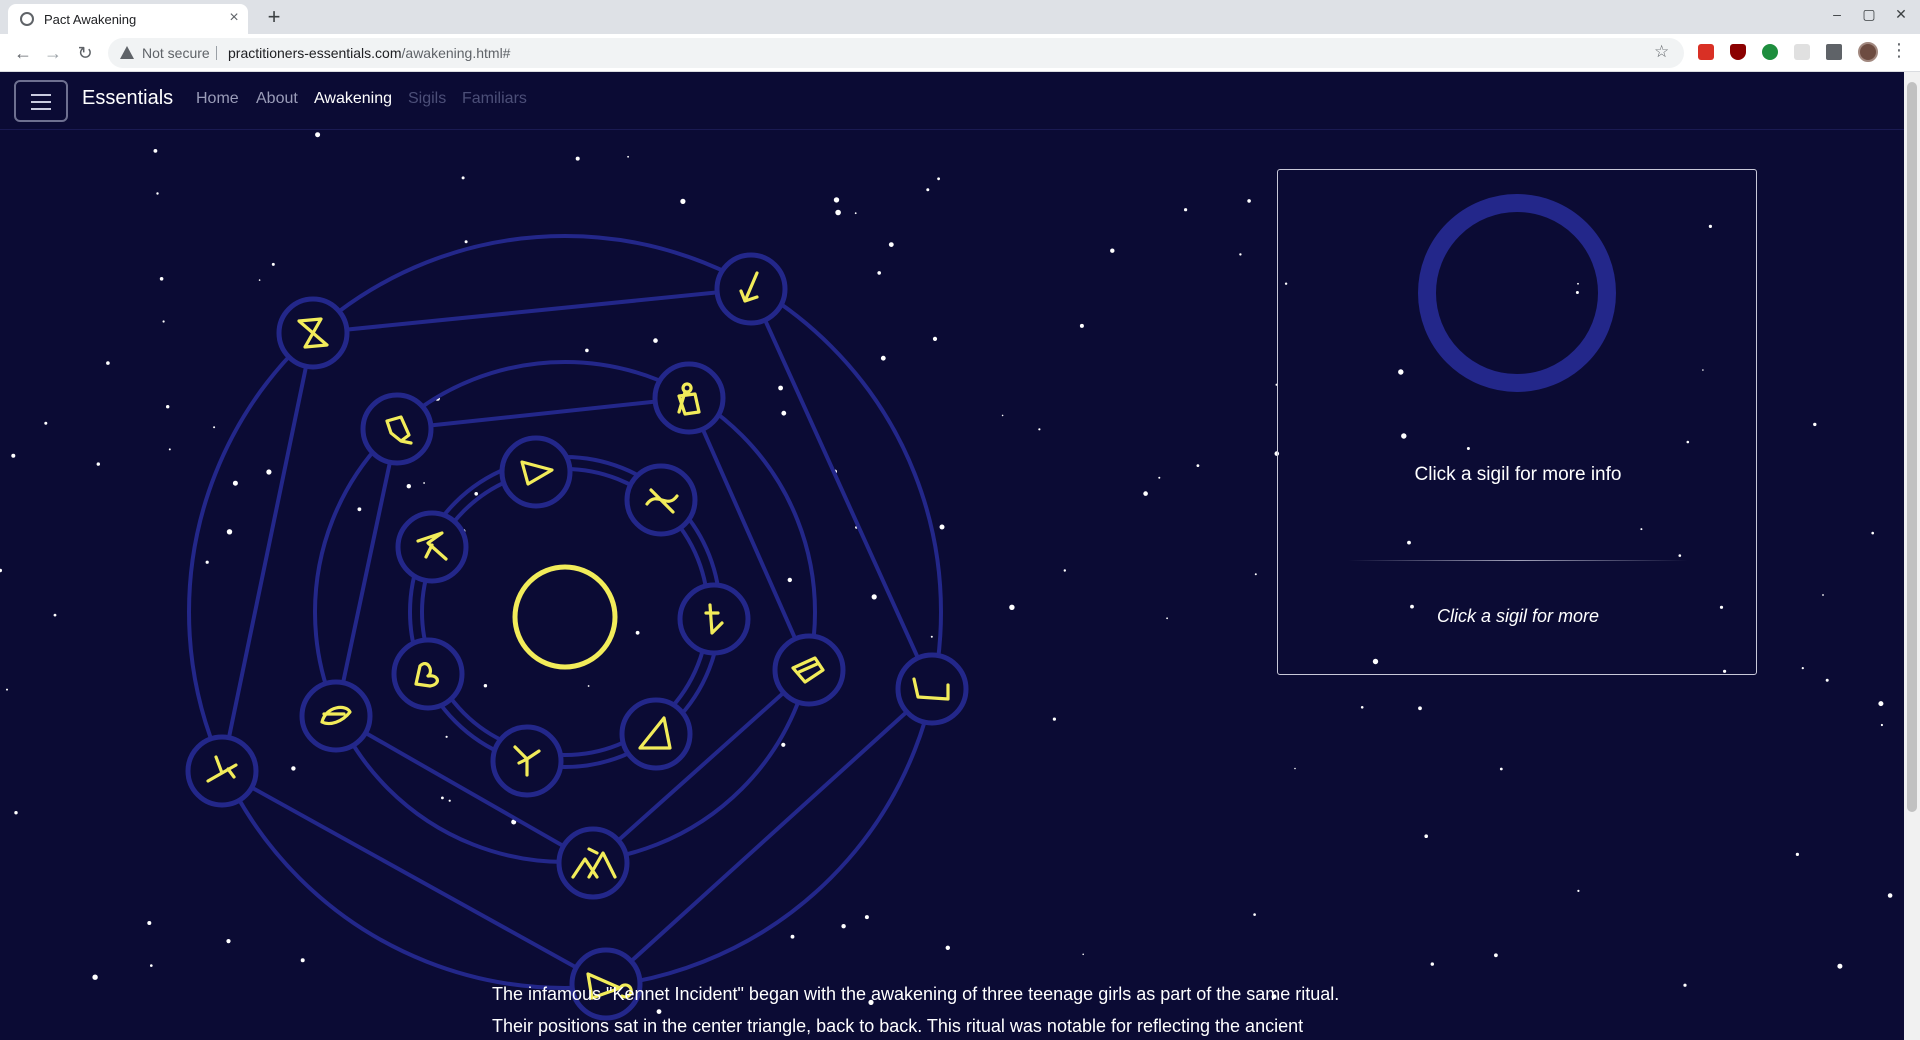  Describe the element at coordinates (1837, 14) in the screenshot. I see `minimize-icon: –` at that location.